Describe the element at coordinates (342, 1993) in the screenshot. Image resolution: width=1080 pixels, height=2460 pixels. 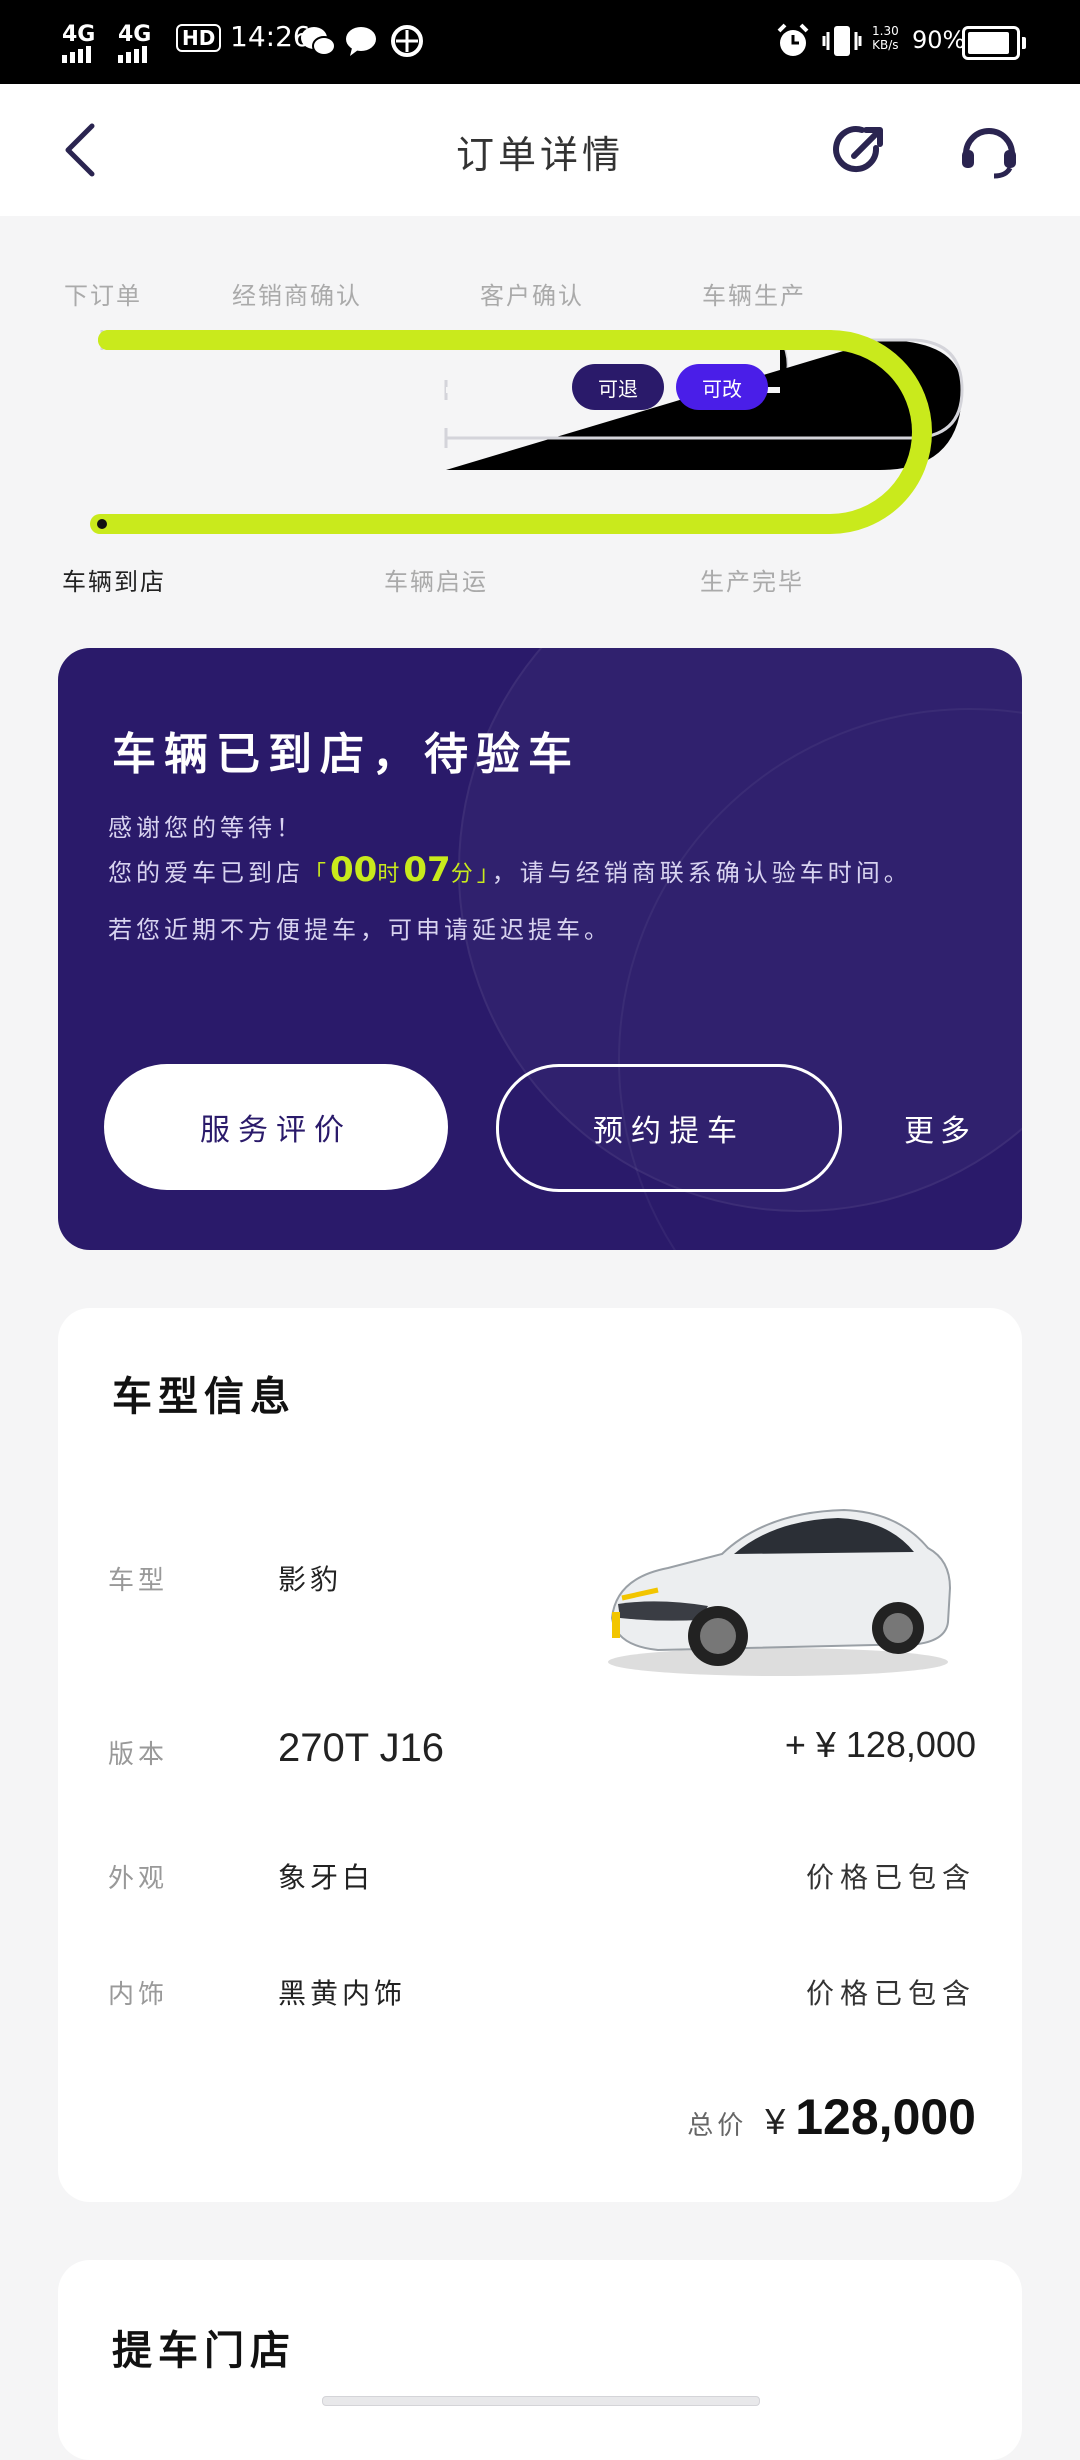
I see `interior-value: 黑黄内饰` at that location.